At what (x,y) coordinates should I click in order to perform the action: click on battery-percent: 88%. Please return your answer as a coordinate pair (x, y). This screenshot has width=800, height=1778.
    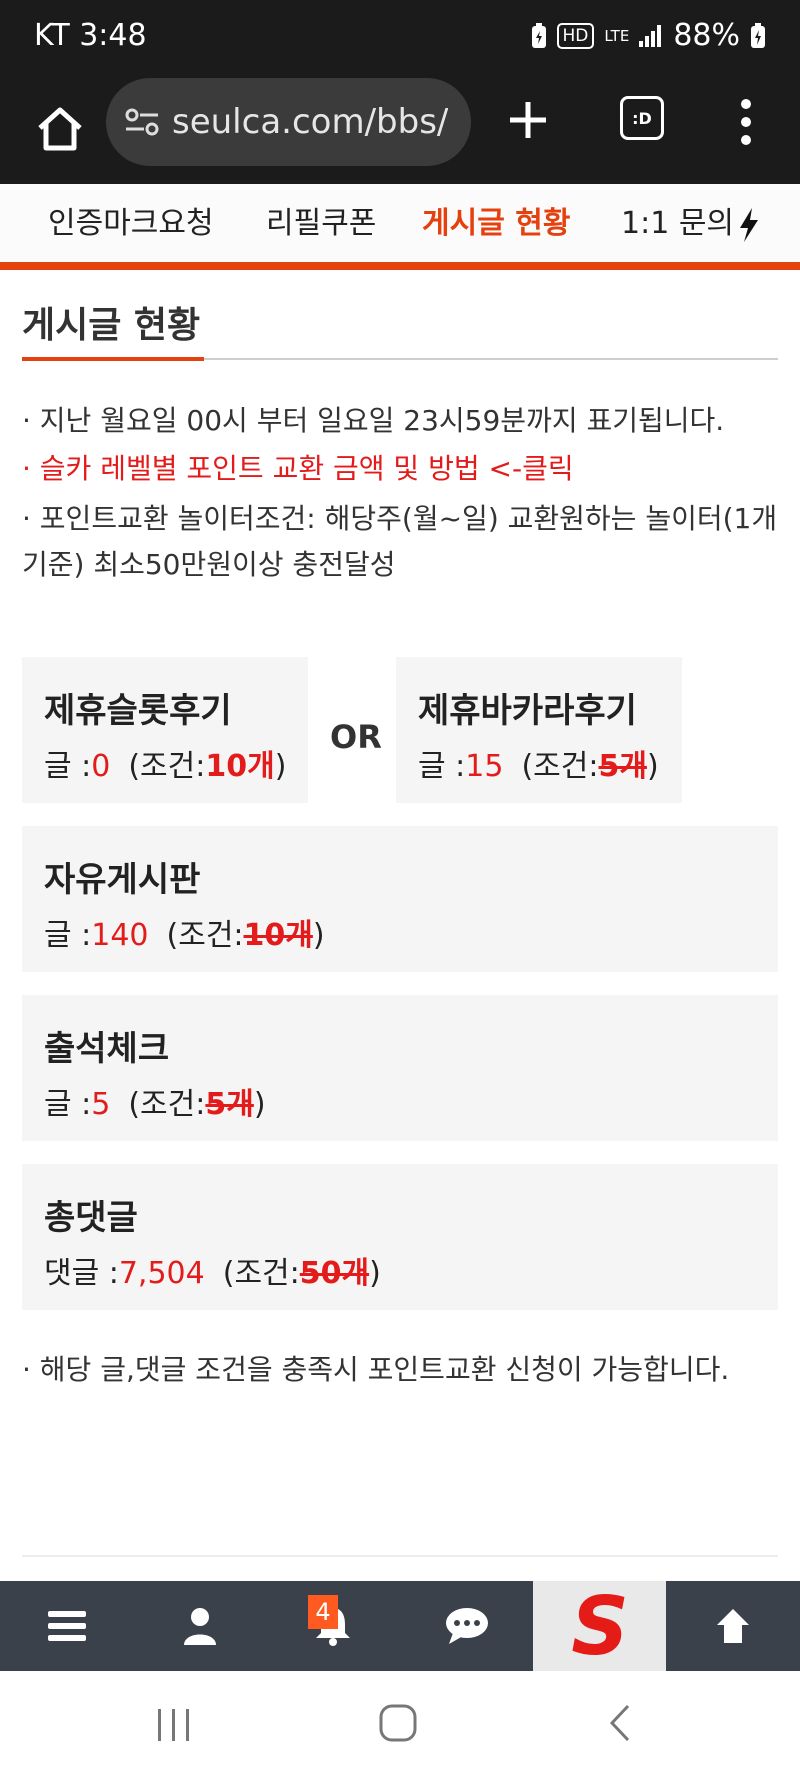
    Looking at the image, I should click on (706, 35).